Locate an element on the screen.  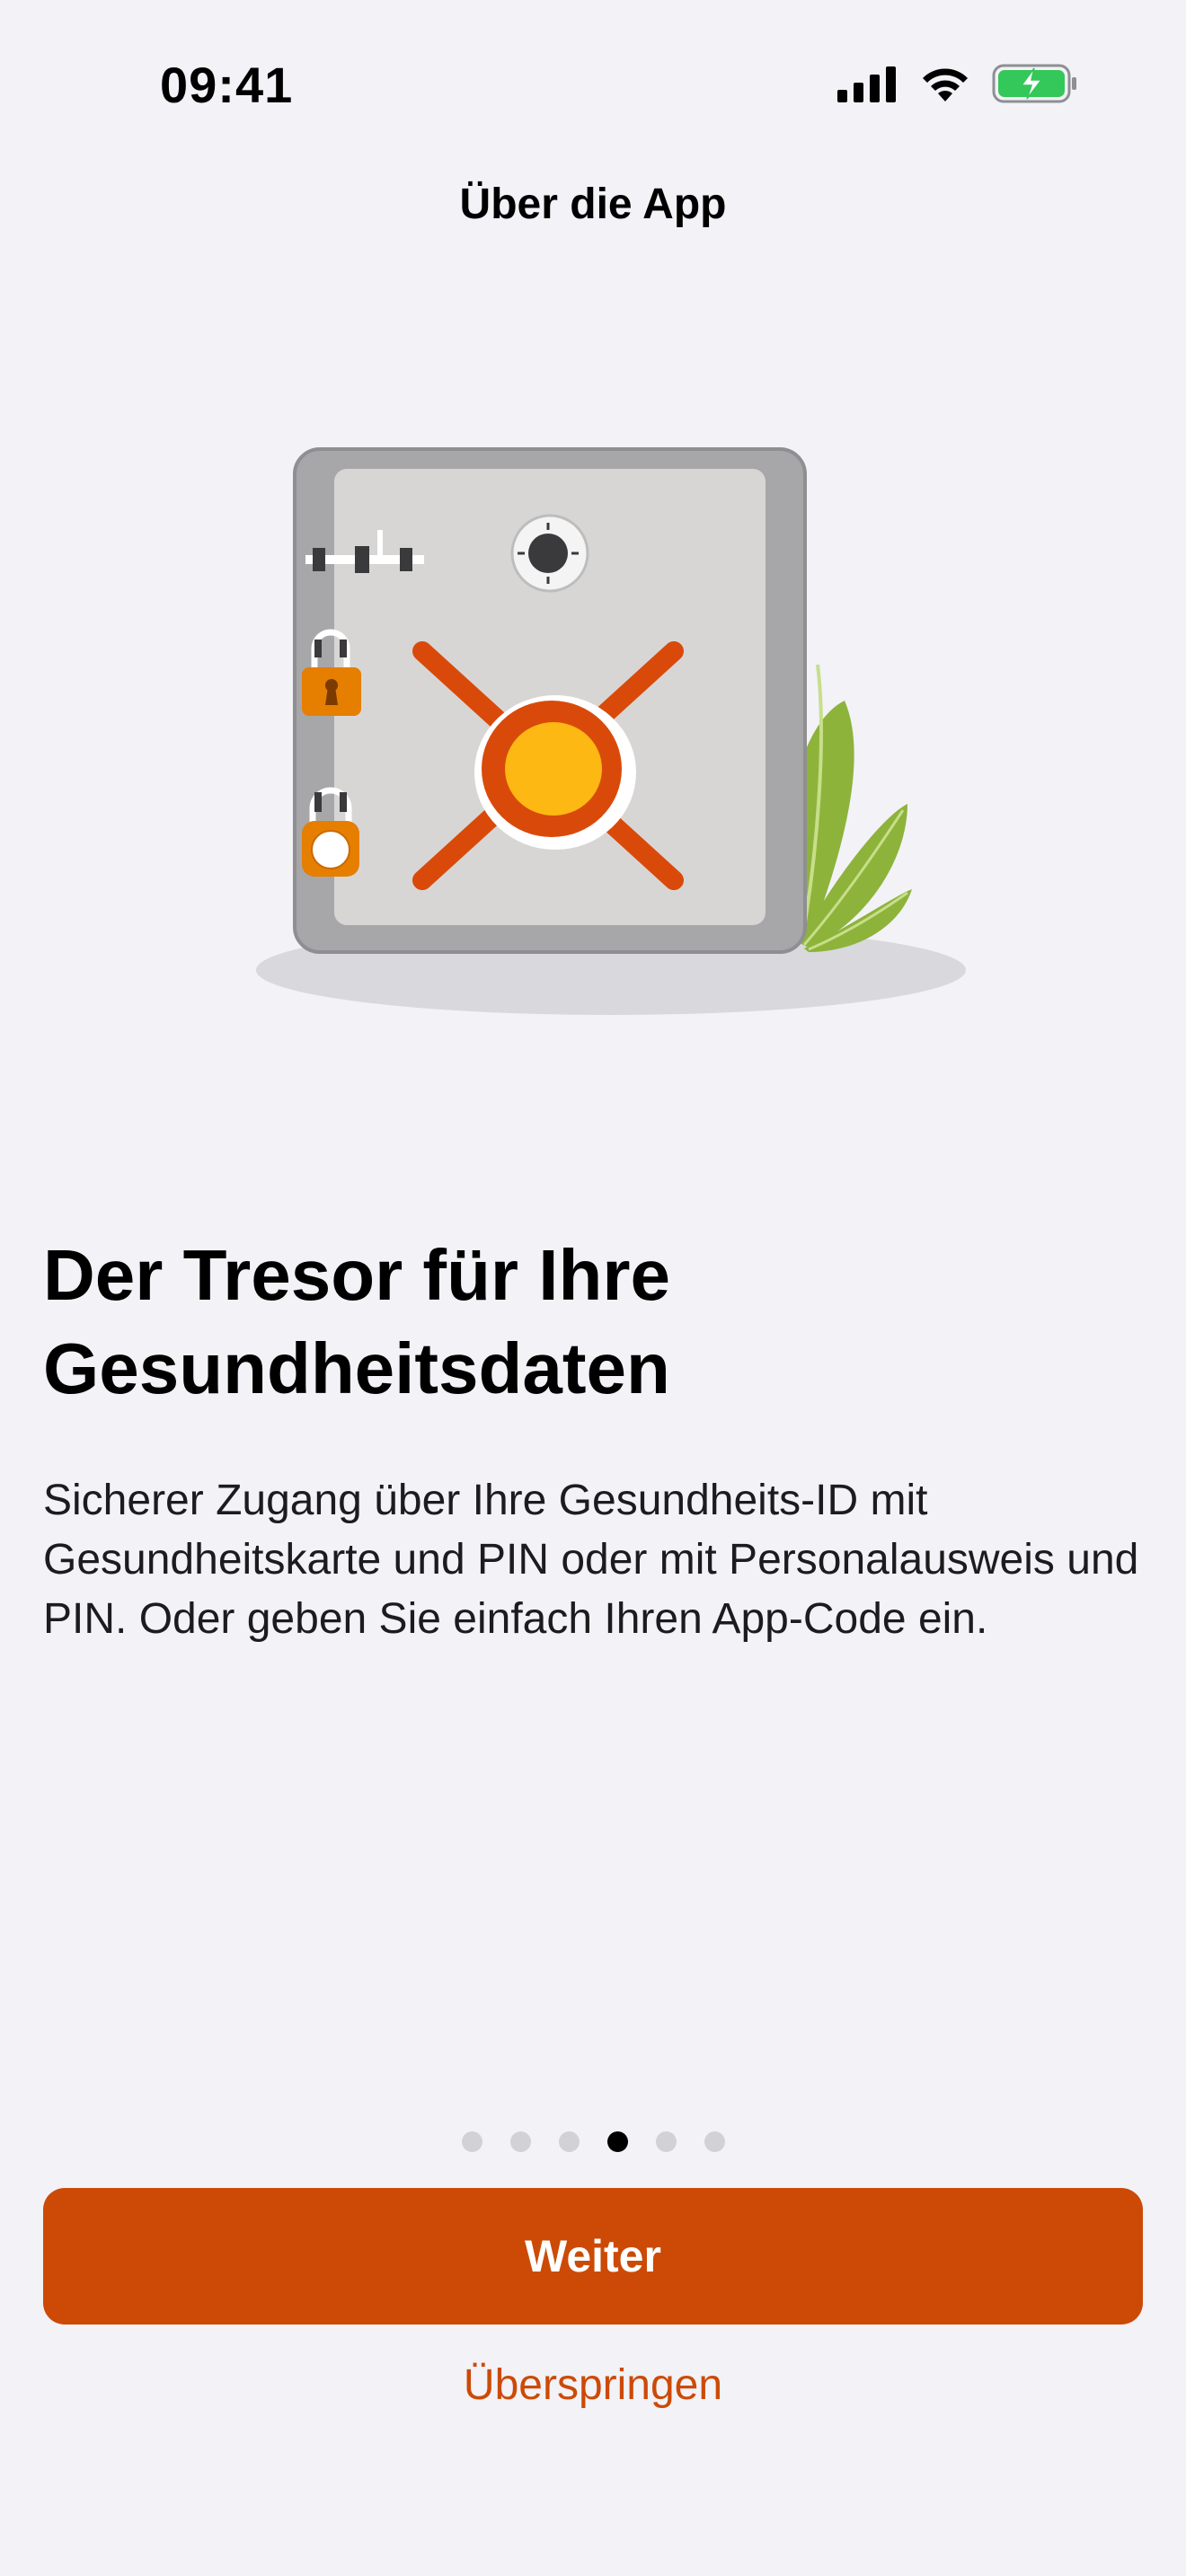
status-time: 09:41 is located at coordinates (227, 85).